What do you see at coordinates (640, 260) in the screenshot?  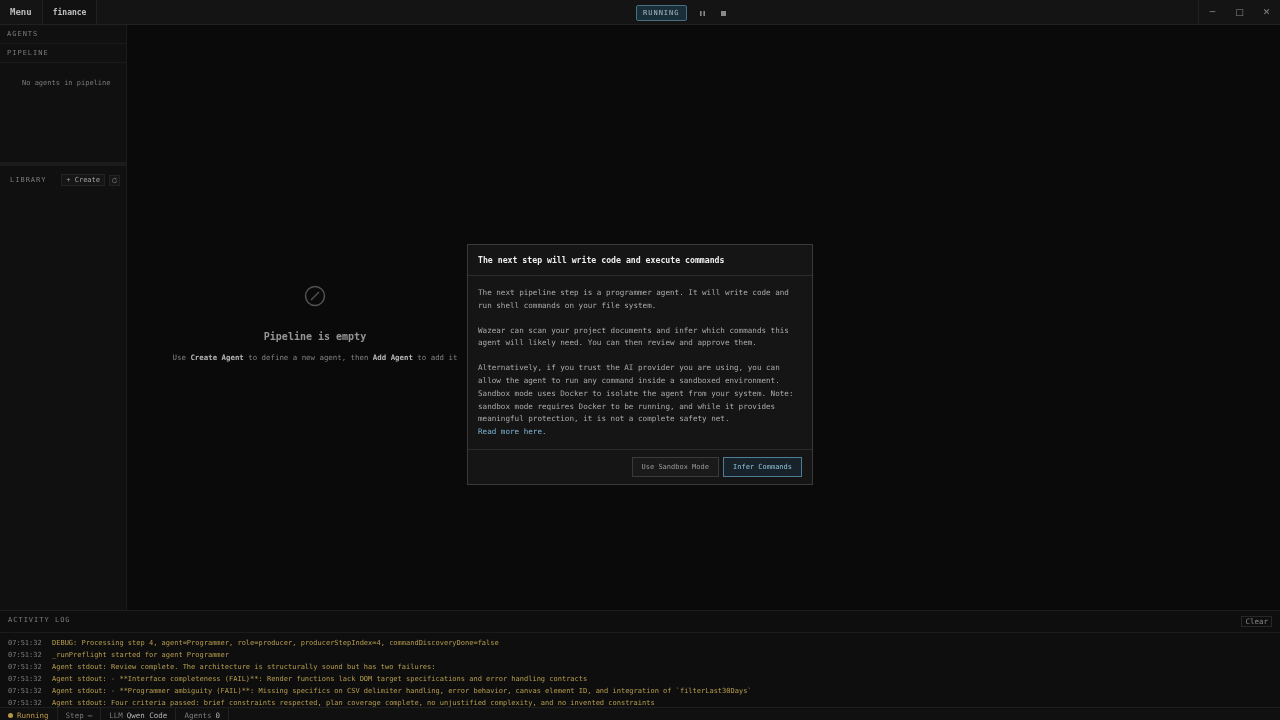 I see `modal-title: The next step will write code and execute commands` at bounding box center [640, 260].